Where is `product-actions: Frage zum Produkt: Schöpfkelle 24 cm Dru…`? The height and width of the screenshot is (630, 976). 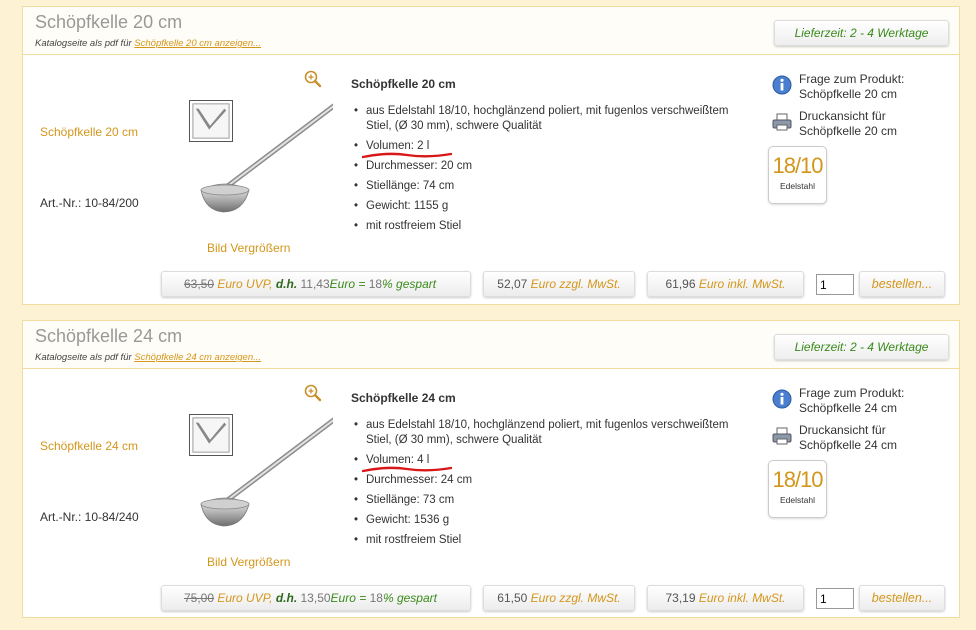
product-actions: Frage zum Produkt: Schöpfkelle 24 cm Dru… is located at coordinates (861, 423).